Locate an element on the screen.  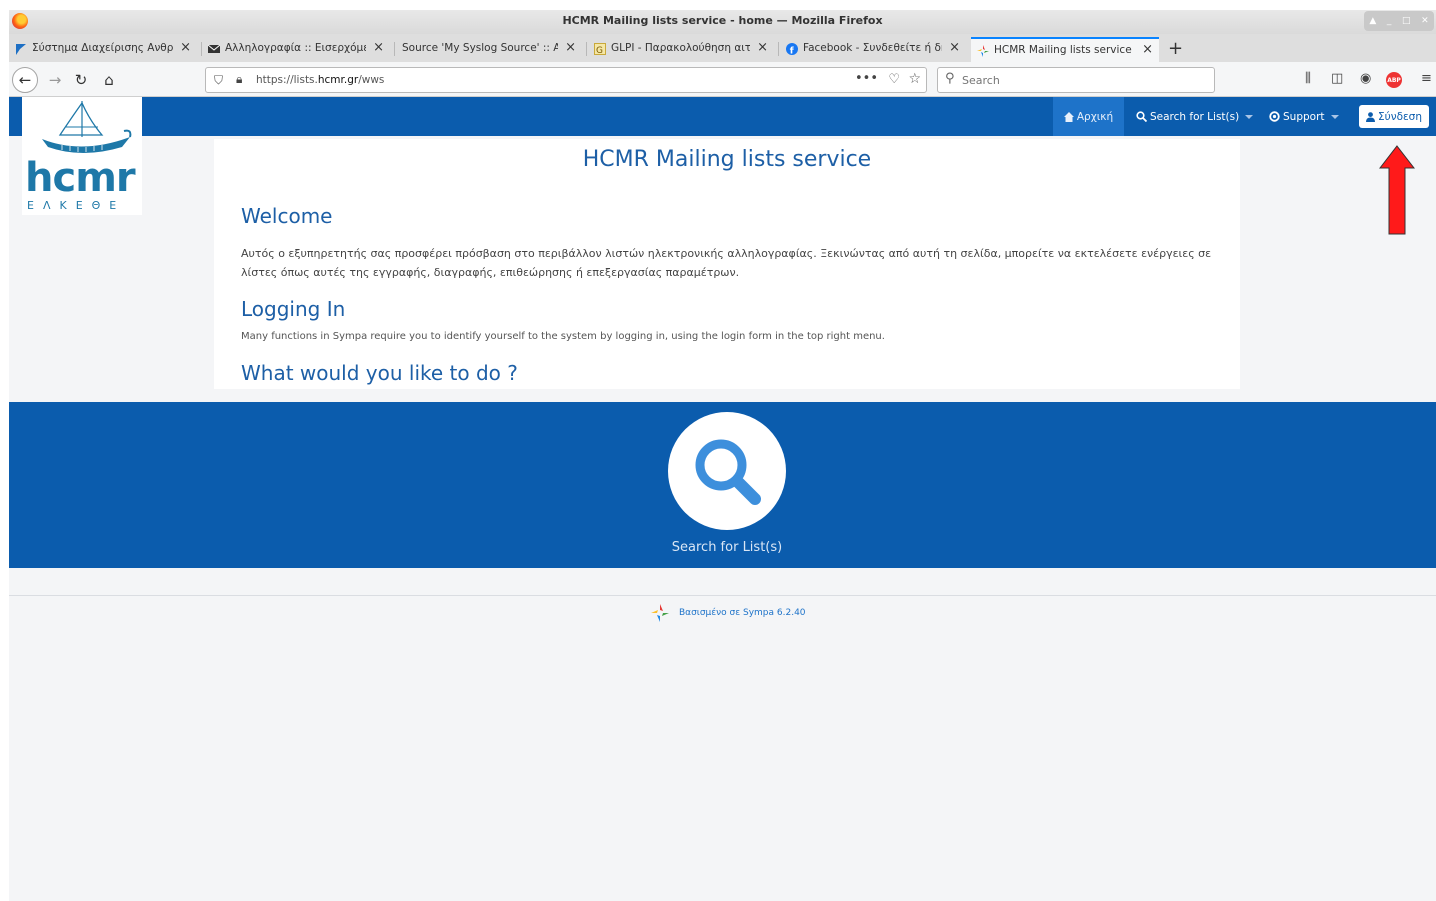
tab-label: Σύστημα Διαχείρισης Ανθρώ is located at coordinates (102, 48).